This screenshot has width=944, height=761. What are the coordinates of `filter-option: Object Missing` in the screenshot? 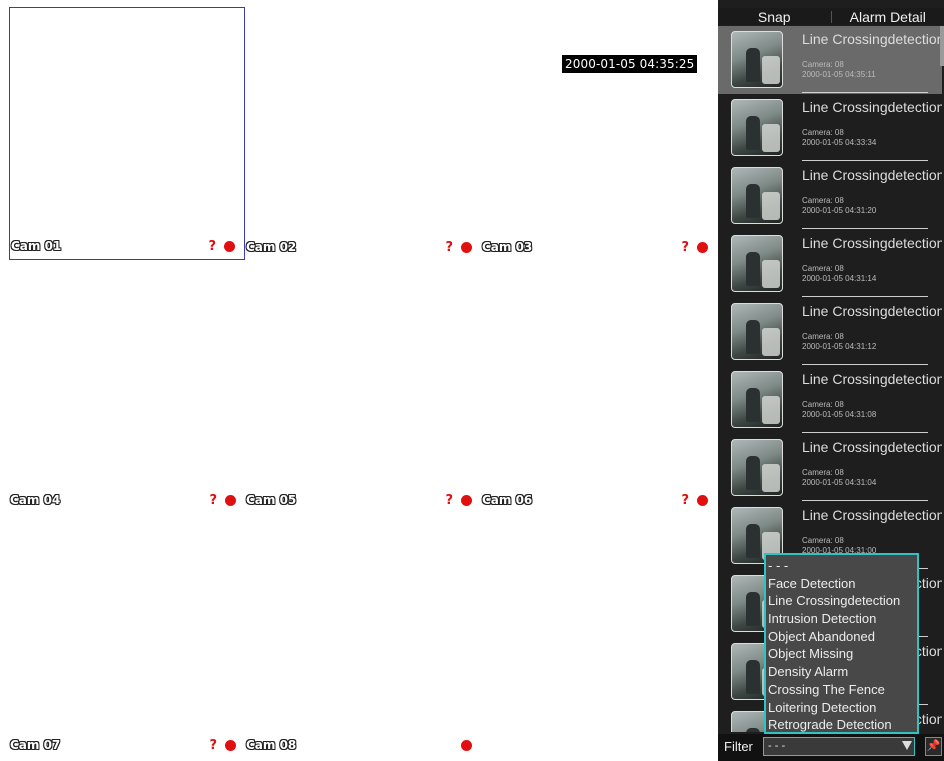 It's located at (841, 654).